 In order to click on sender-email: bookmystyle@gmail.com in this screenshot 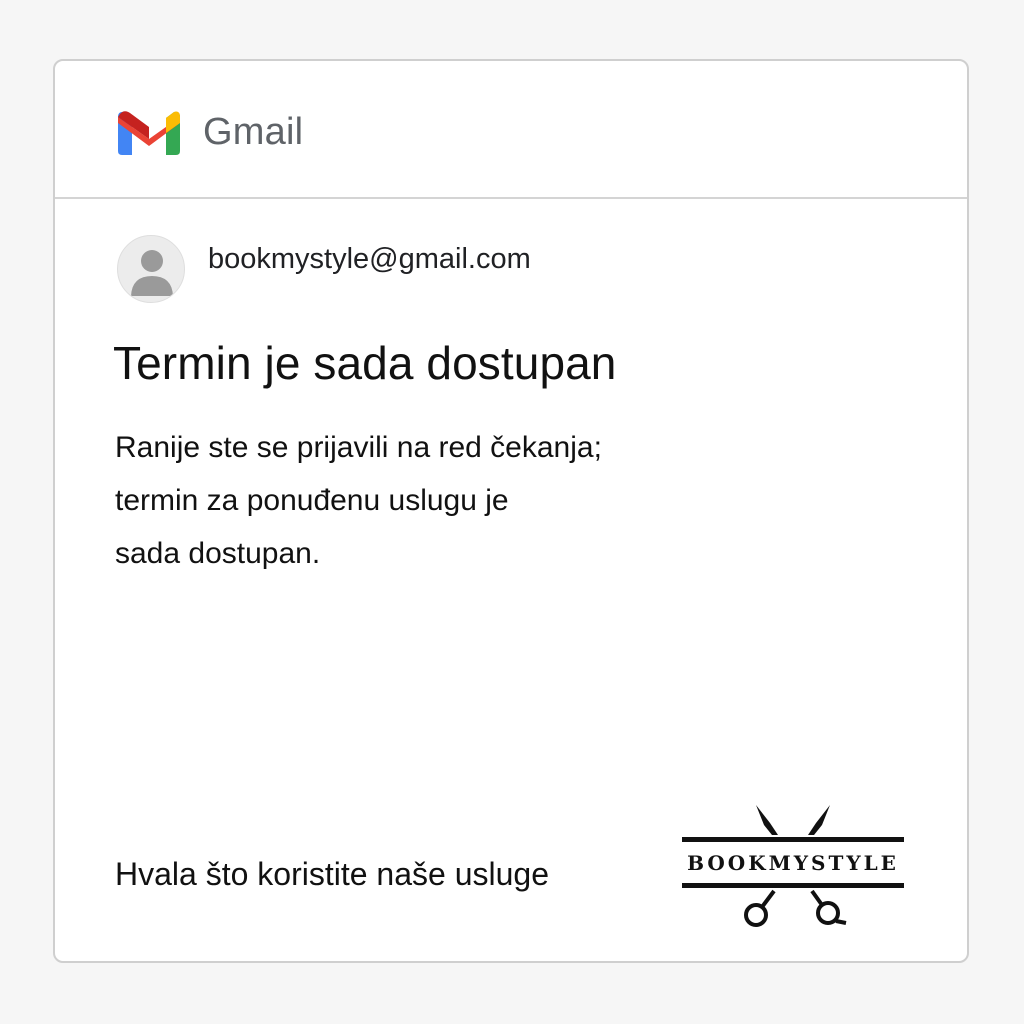, I will do `click(369, 259)`.